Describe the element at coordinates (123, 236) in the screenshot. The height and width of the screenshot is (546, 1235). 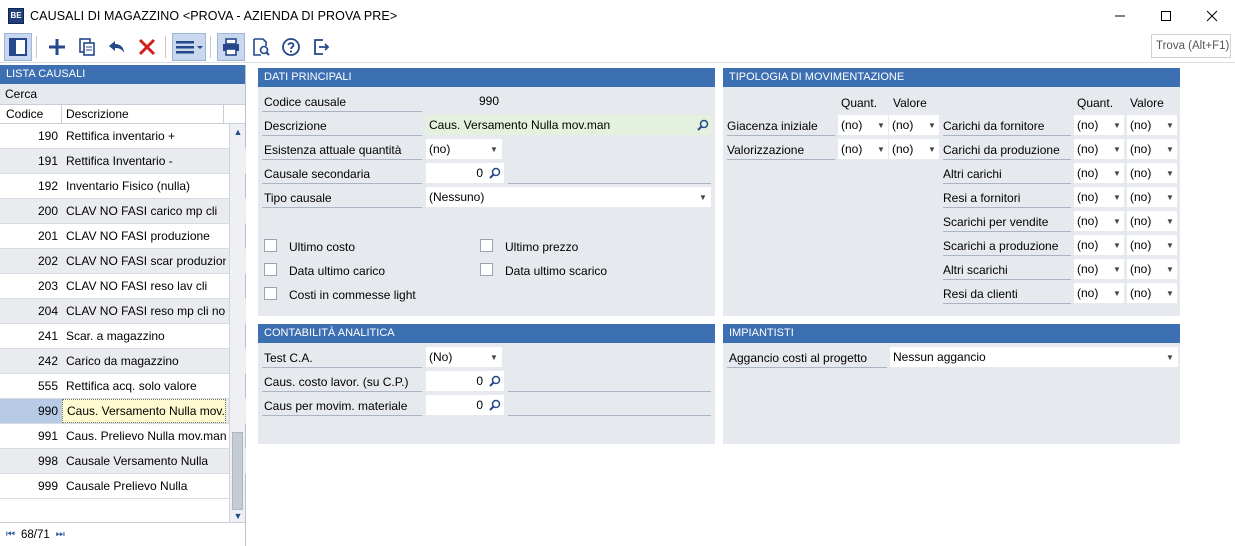
I see `table-row: 201 CLAV NO FASI produzione` at that location.